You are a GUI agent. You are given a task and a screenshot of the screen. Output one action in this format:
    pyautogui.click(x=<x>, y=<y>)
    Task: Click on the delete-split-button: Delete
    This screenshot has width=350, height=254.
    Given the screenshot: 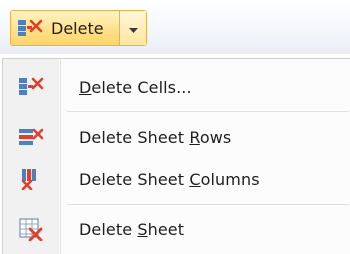 What is the action you would take?
    pyautogui.click(x=78, y=28)
    